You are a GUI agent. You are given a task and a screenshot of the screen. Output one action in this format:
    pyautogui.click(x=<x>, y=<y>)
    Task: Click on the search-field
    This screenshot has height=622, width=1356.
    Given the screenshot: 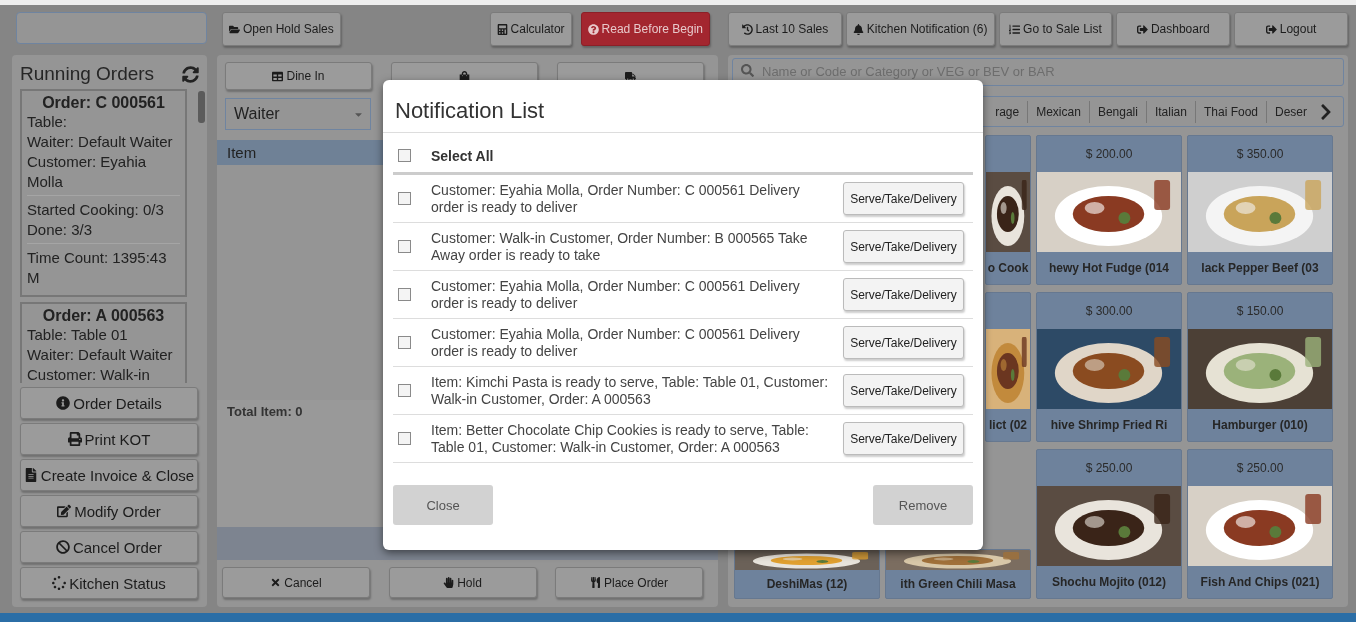 What is the action you would take?
    pyautogui.click(x=111, y=28)
    